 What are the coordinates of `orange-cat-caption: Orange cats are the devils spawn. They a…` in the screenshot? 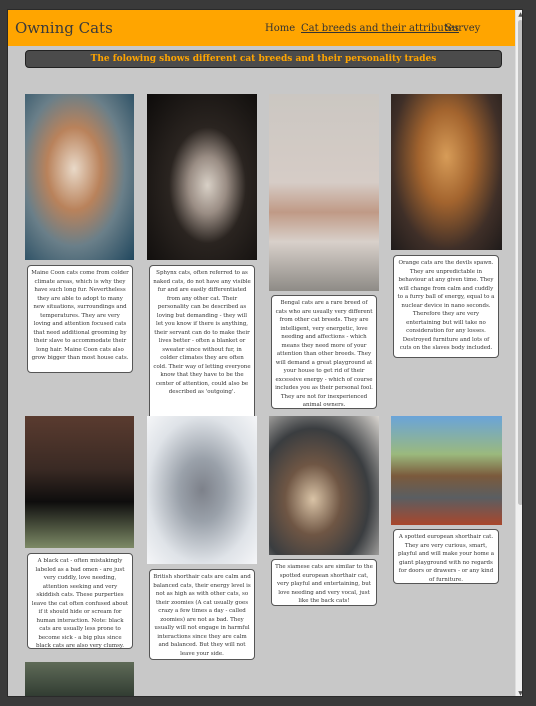 It's located at (446, 306).